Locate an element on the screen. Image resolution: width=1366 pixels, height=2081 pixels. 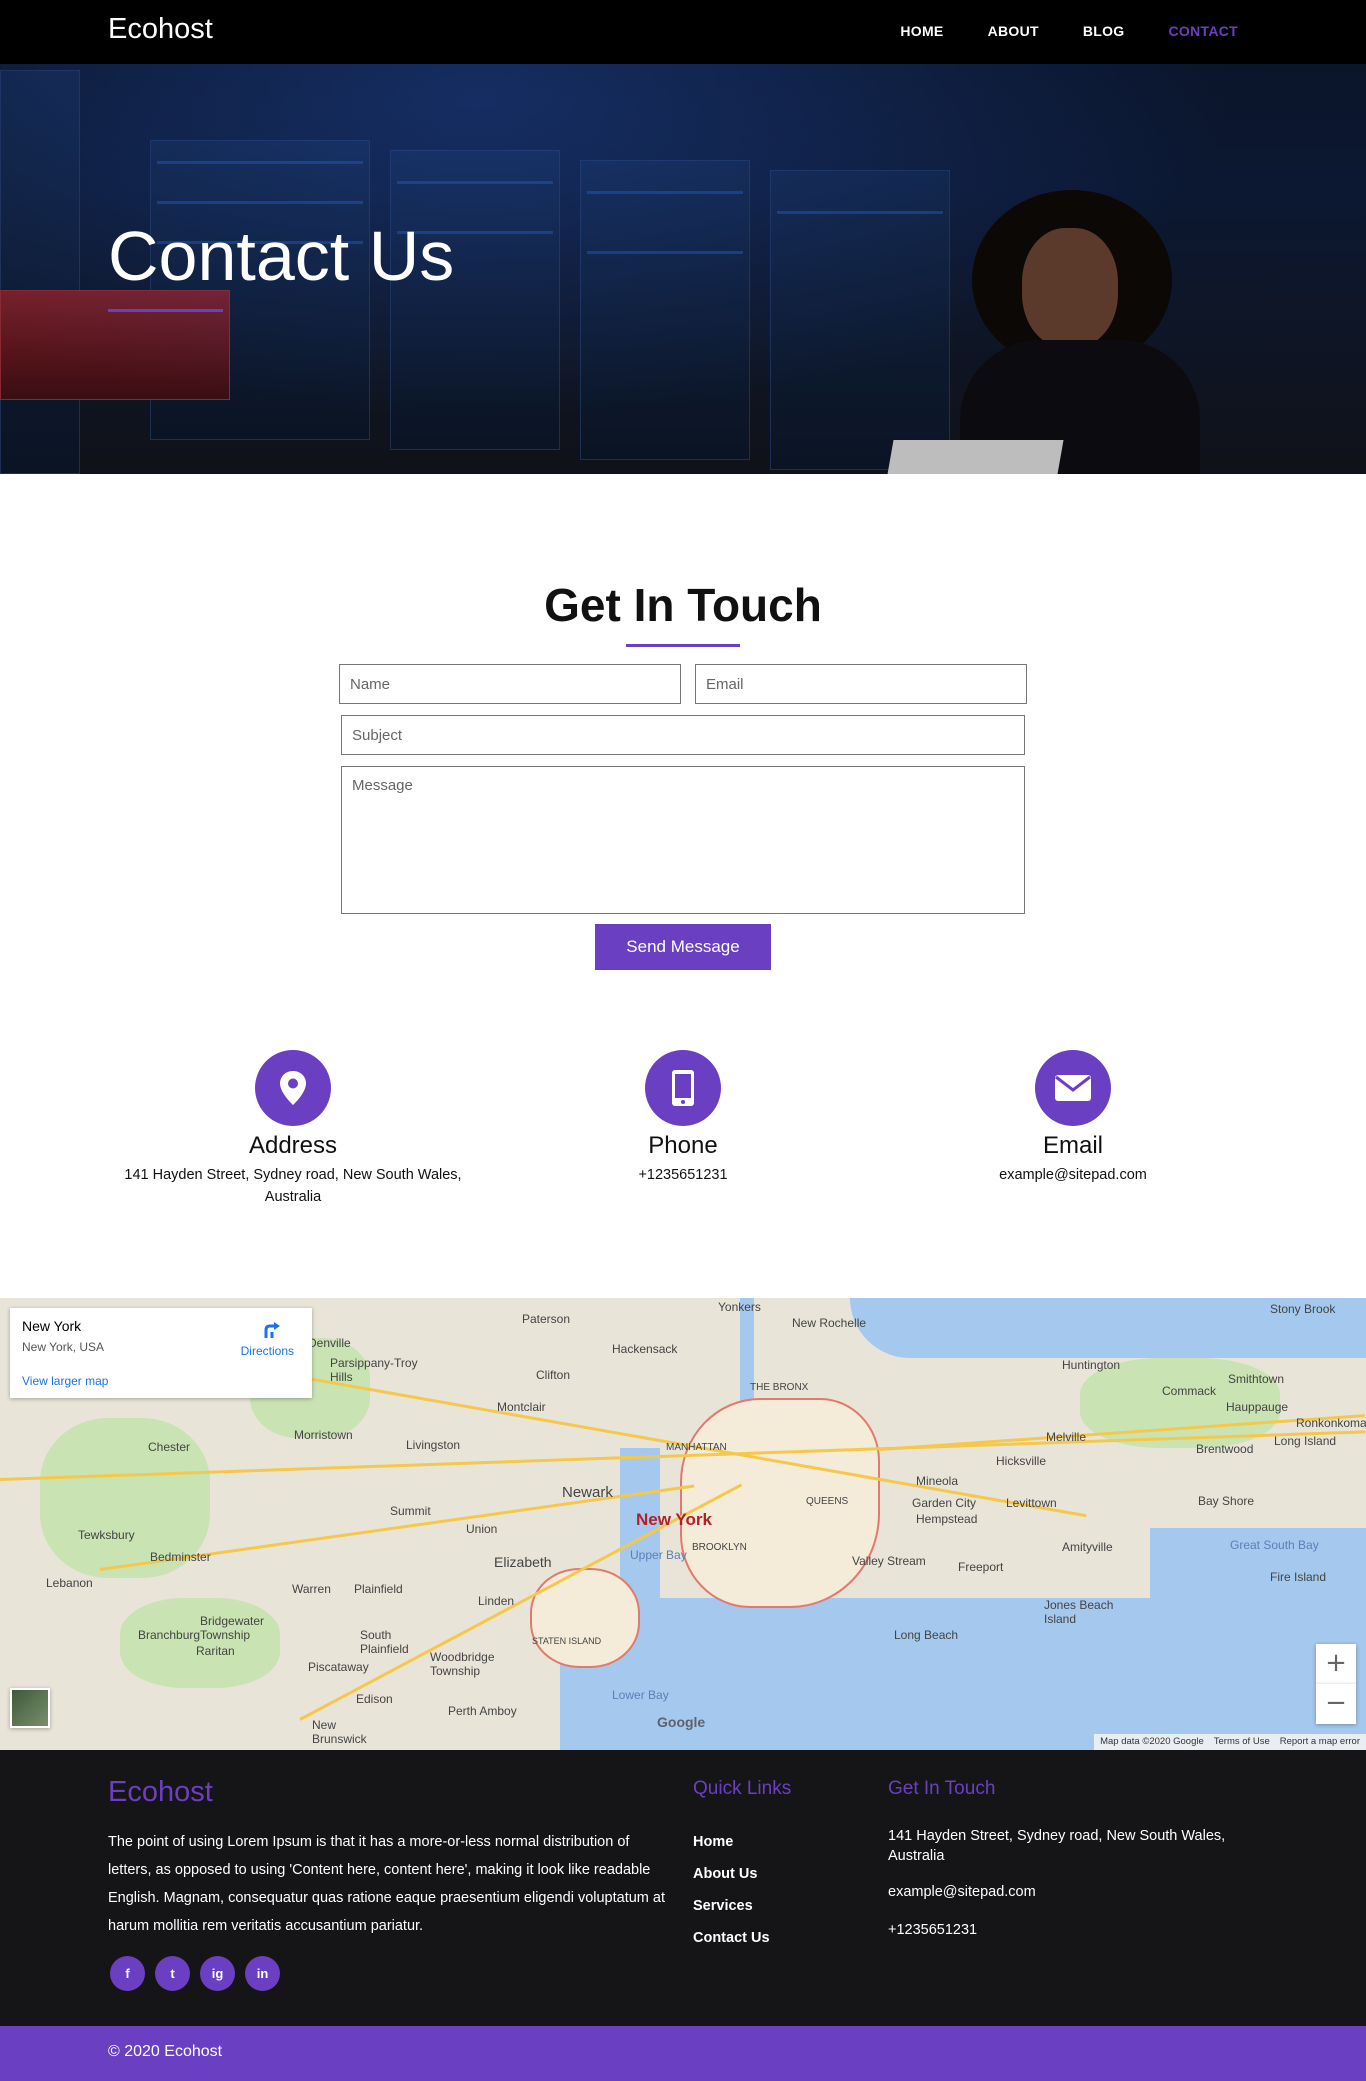
map-label: Stony Brook is located at coordinates (1303, 1309).